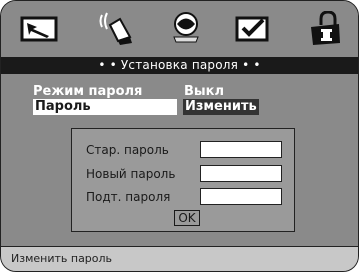 This screenshot has height=272, width=359. I want to click on checkbox-icon, so click(253, 28).